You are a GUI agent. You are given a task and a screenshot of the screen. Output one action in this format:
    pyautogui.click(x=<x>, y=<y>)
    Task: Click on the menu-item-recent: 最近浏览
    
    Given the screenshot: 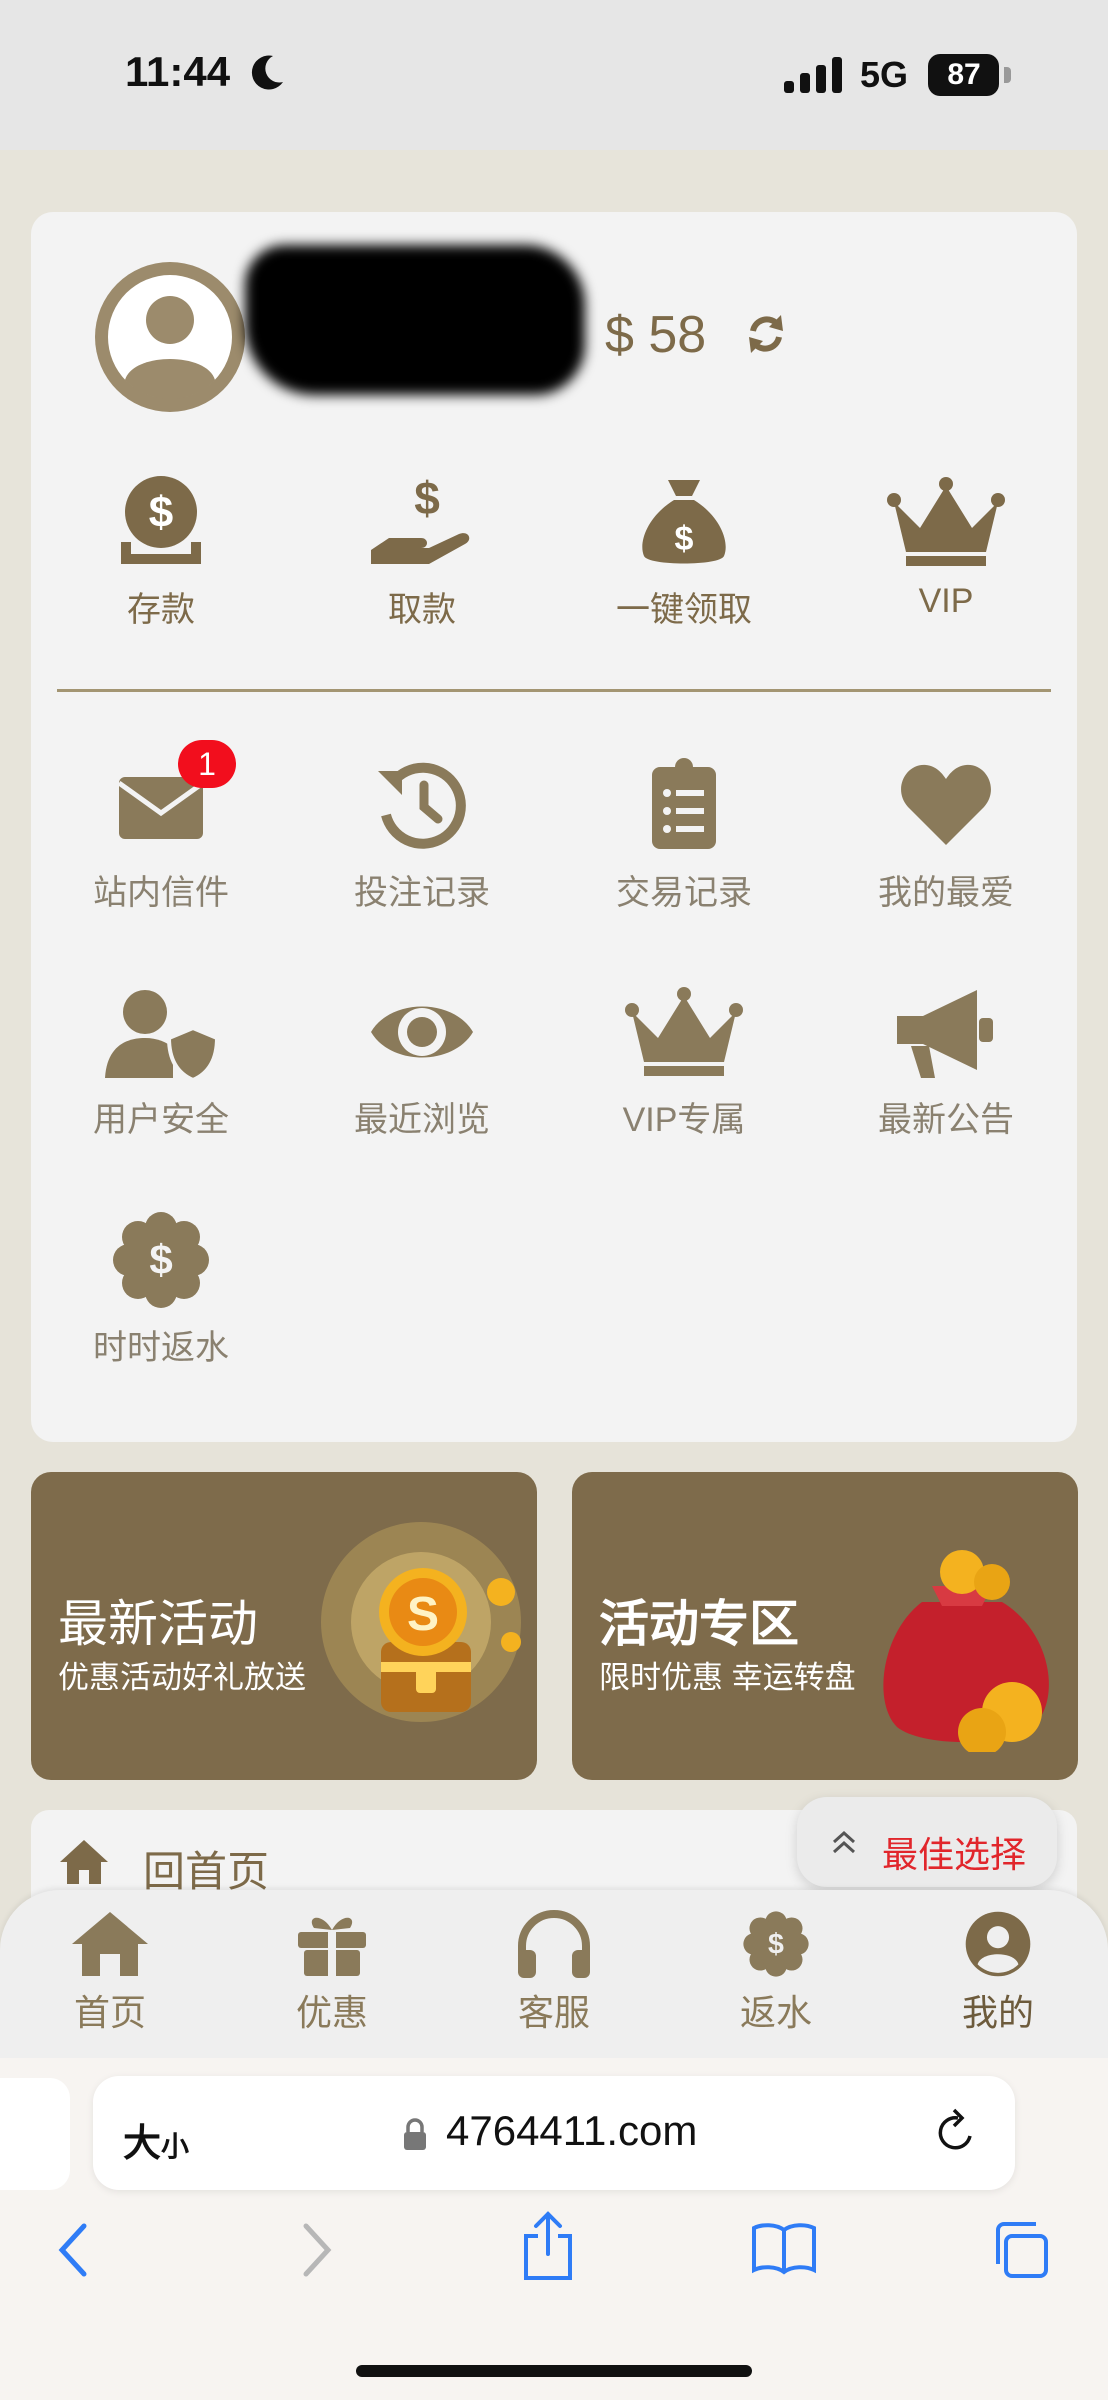 What is the action you would take?
    pyautogui.click(x=422, y=1061)
    